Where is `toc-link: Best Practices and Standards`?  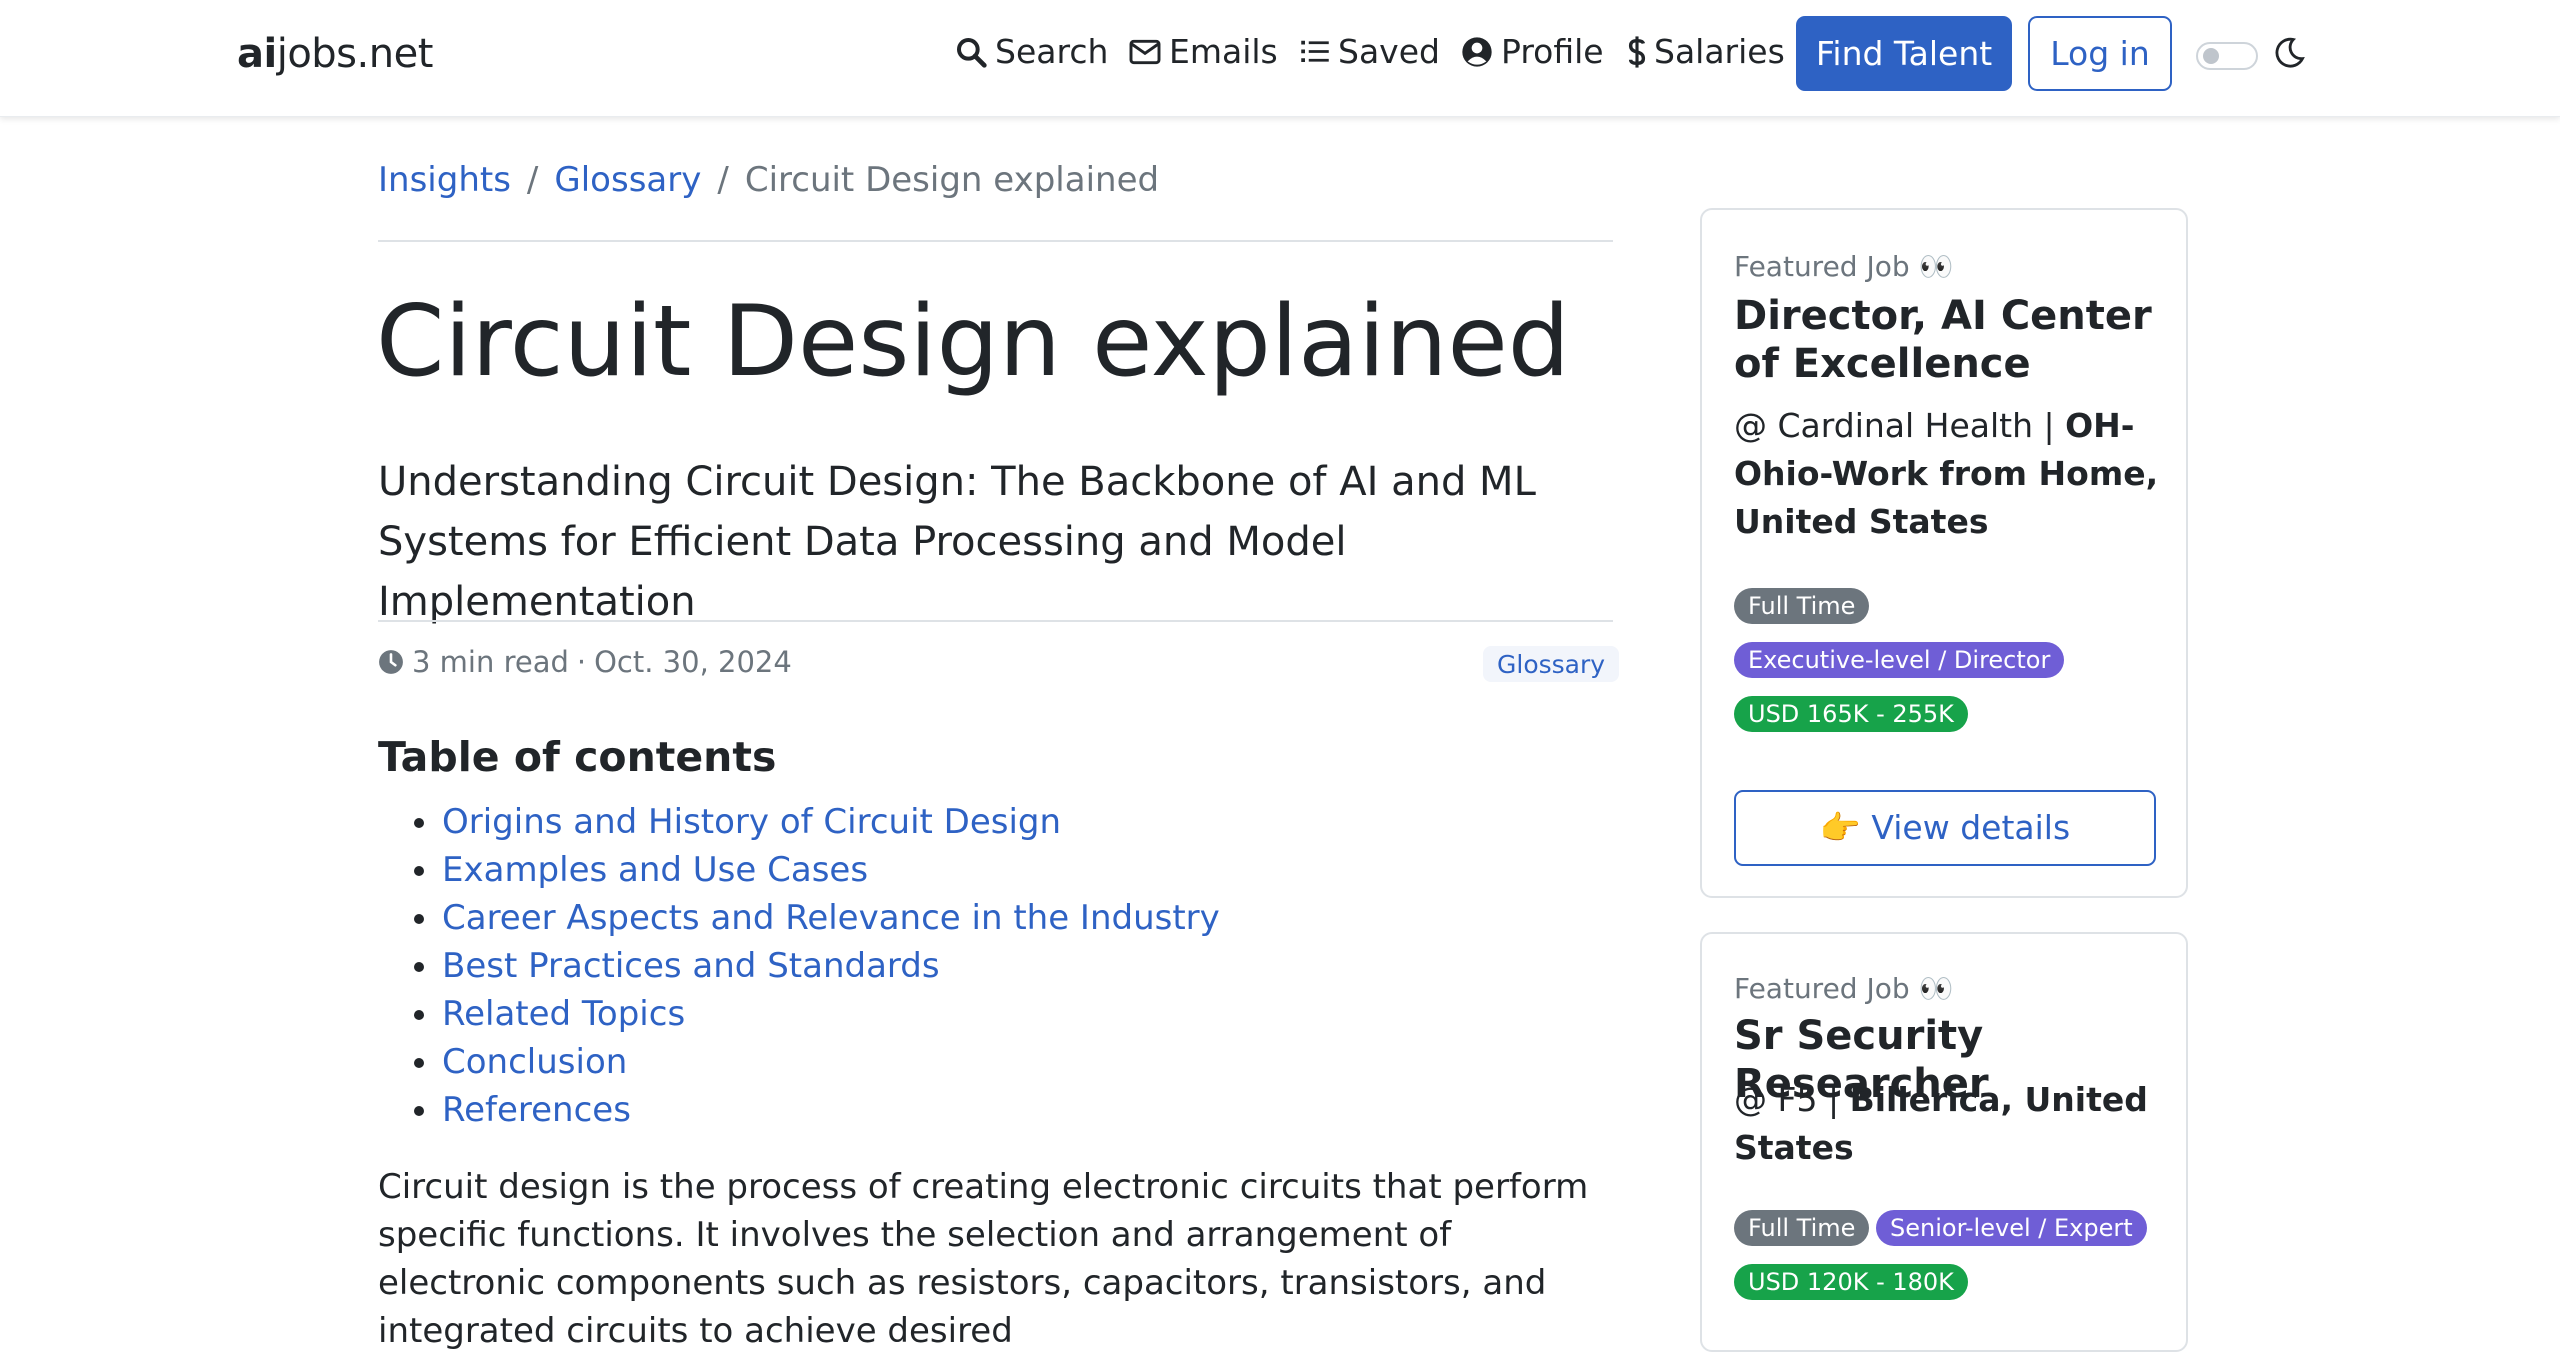 toc-link: Best Practices and Standards is located at coordinates (691, 966).